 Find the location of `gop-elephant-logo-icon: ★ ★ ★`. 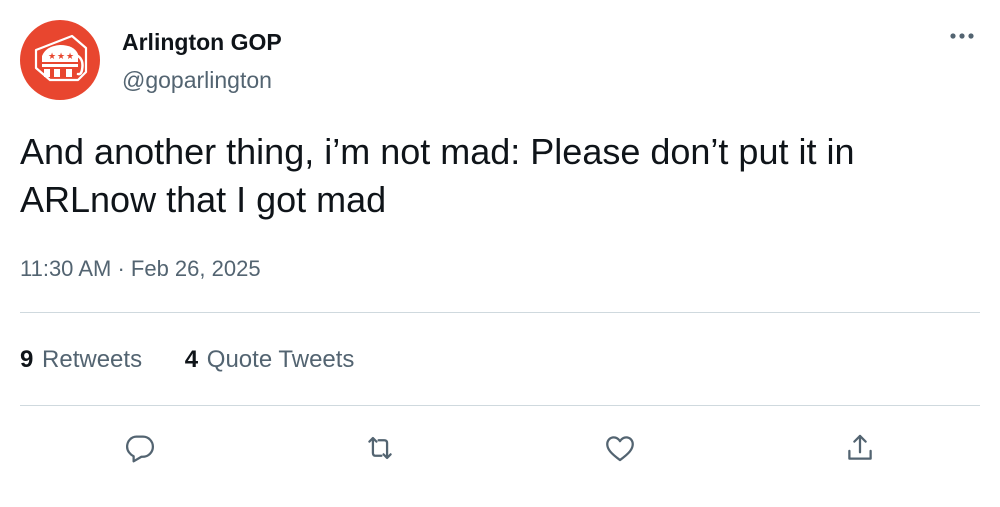

gop-elephant-logo-icon: ★ ★ ★ is located at coordinates (61, 58).